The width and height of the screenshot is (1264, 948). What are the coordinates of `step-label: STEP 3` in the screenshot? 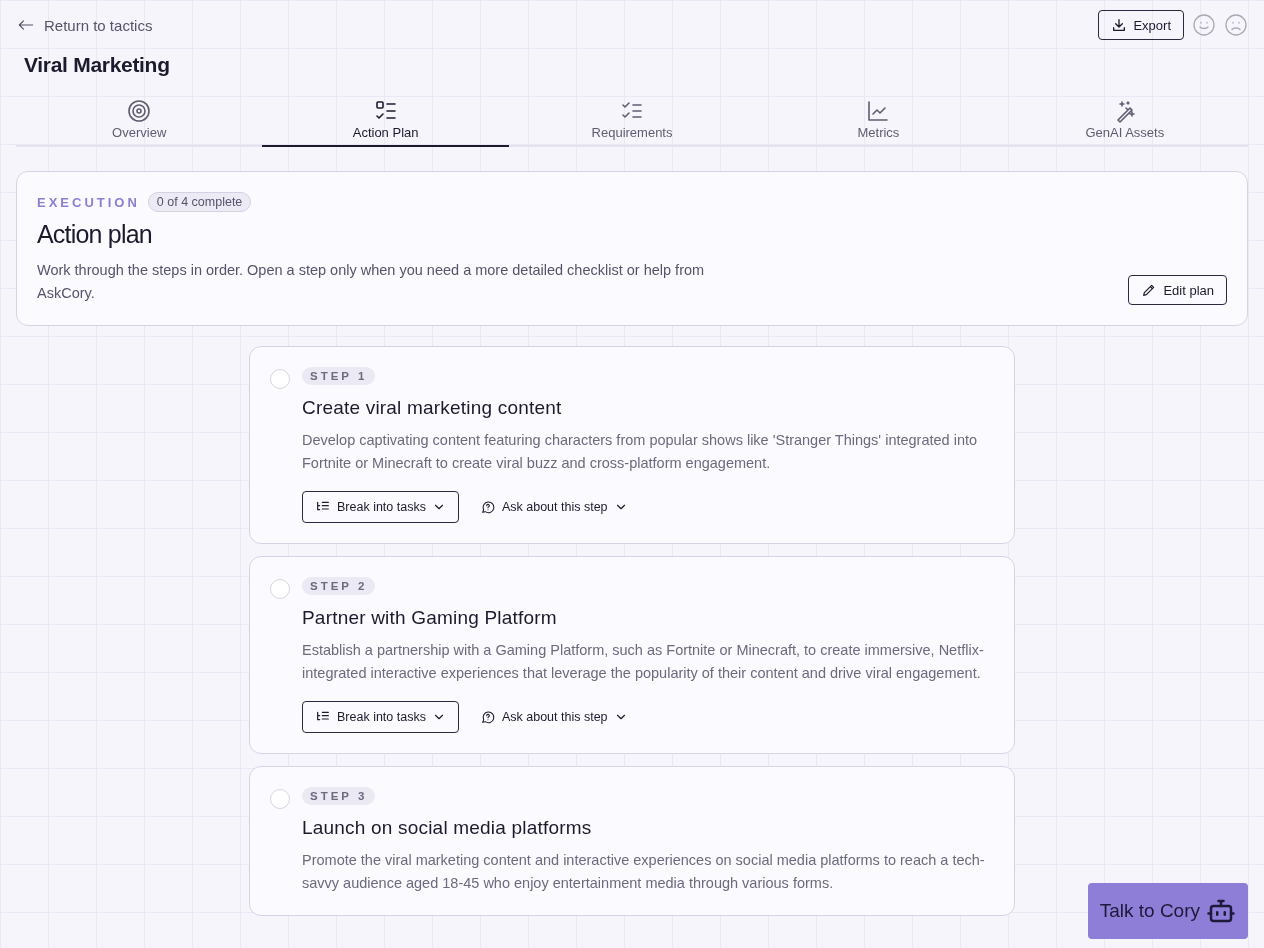 It's located at (339, 796).